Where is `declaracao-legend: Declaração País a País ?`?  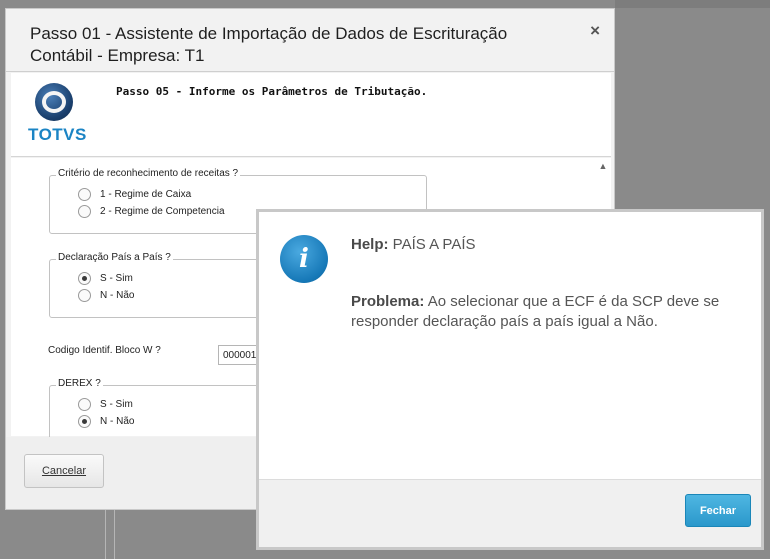
declaracao-legend: Declaração País a País ? is located at coordinates (114, 257).